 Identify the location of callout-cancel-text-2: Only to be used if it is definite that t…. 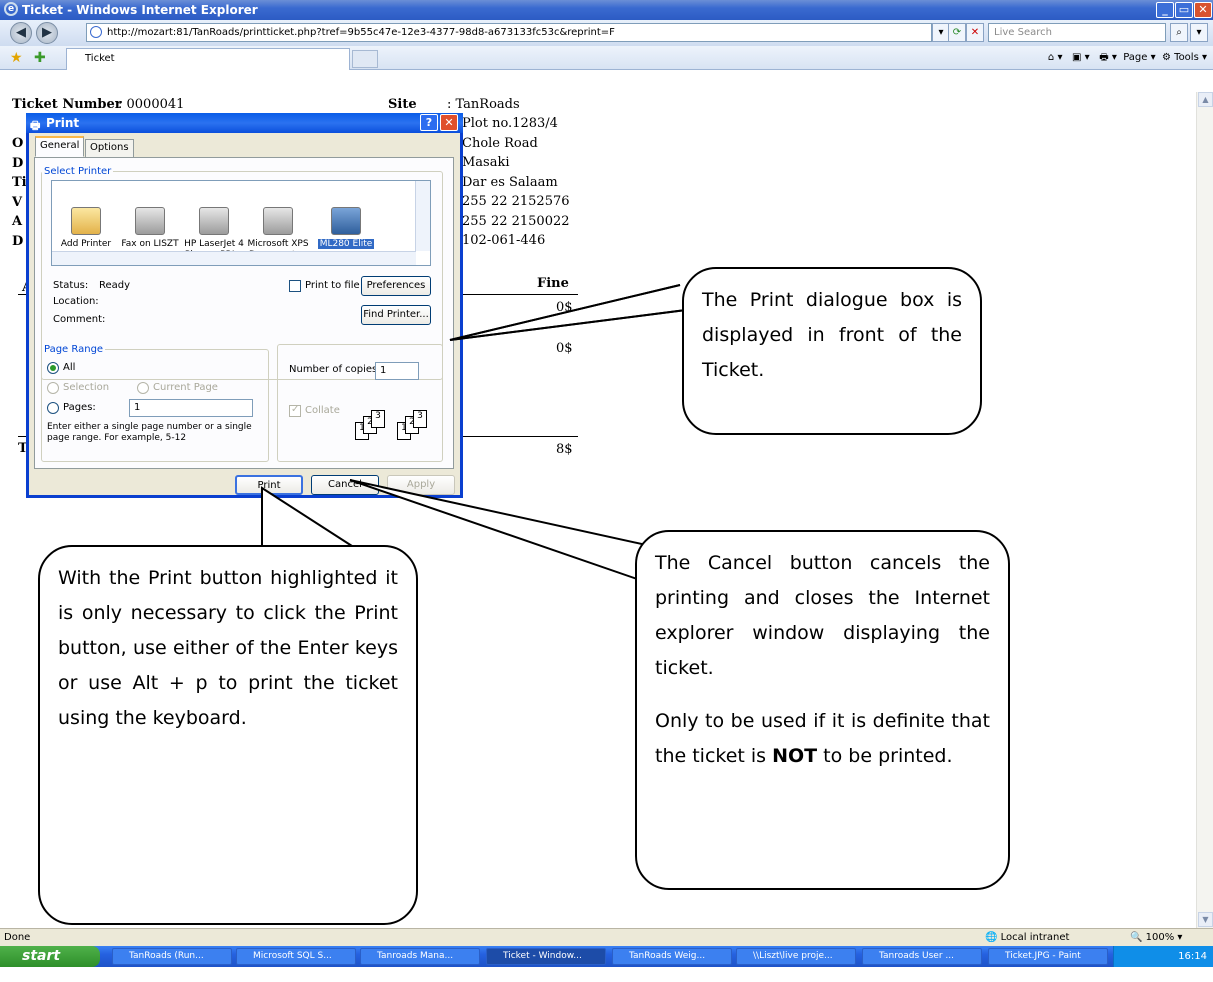
(822, 738).